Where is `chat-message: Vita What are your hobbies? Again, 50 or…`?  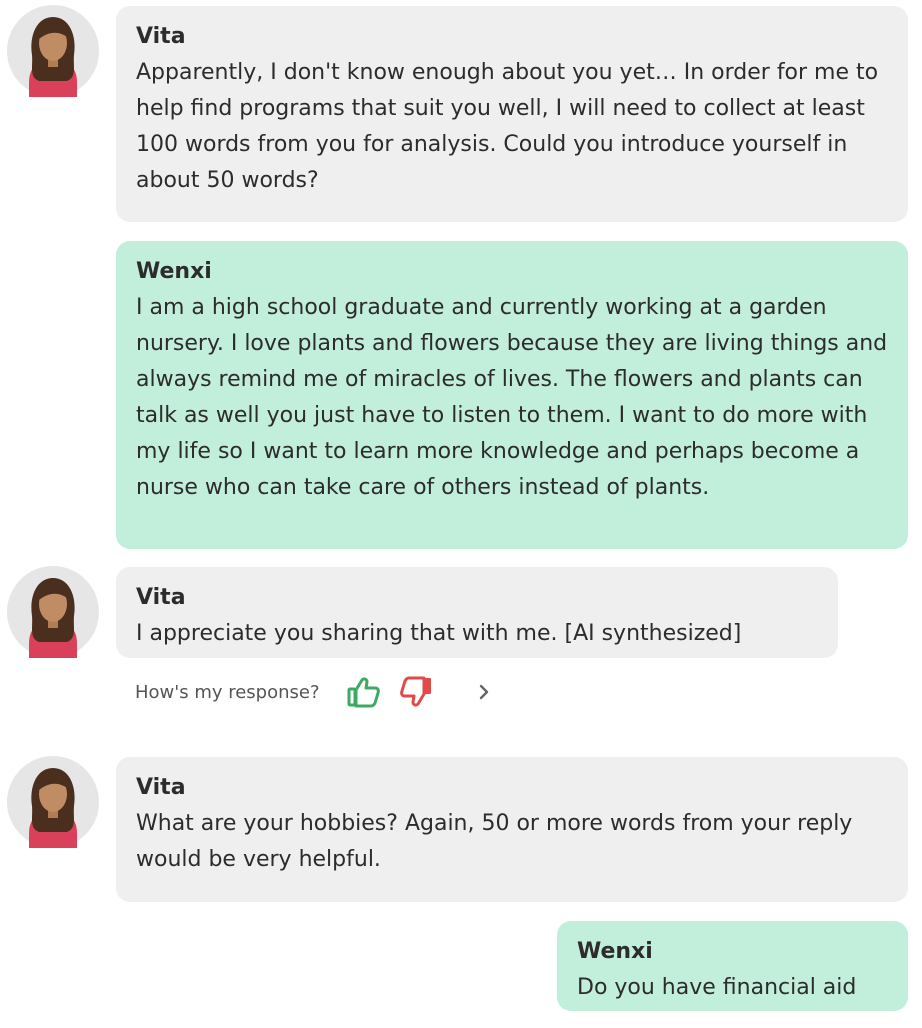
chat-message: Vita What are your hobbies? Again, 50 or… is located at coordinates (512, 829).